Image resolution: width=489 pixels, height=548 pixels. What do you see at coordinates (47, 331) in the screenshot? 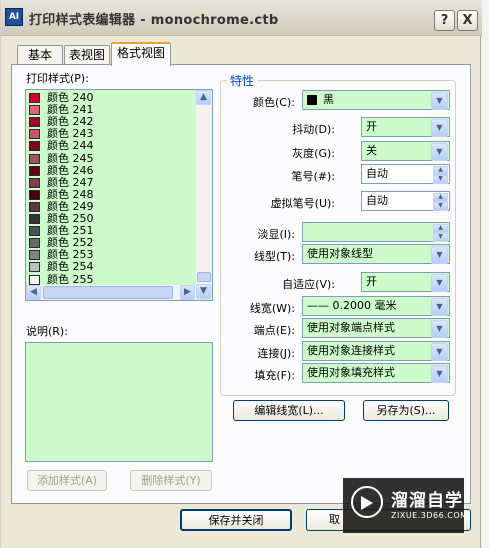
I see `description-label: 说明(R):` at bounding box center [47, 331].